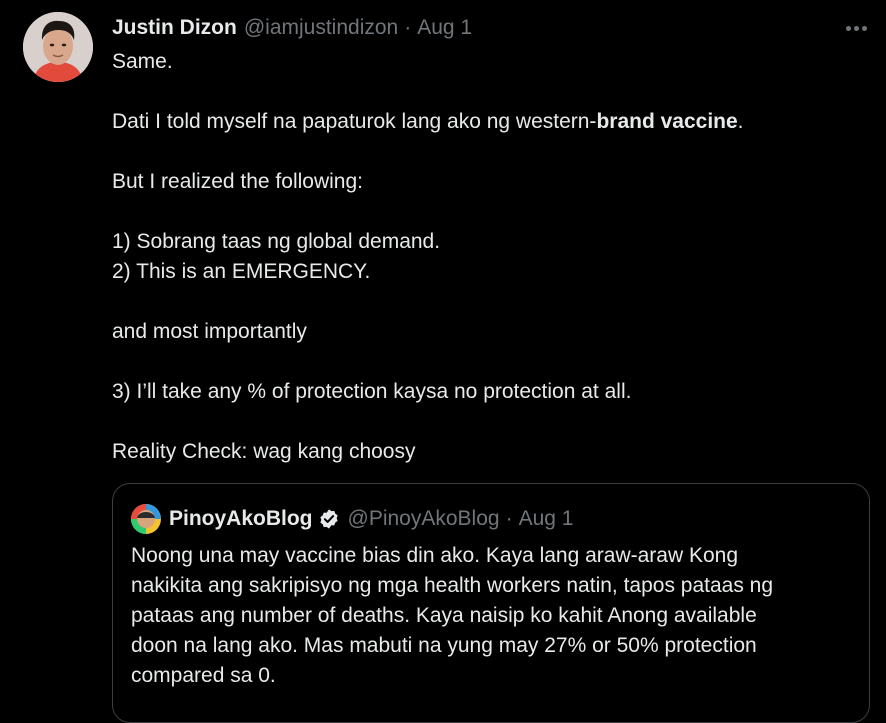  What do you see at coordinates (856, 28) in the screenshot?
I see `more-dots-icon` at bounding box center [856, 28].